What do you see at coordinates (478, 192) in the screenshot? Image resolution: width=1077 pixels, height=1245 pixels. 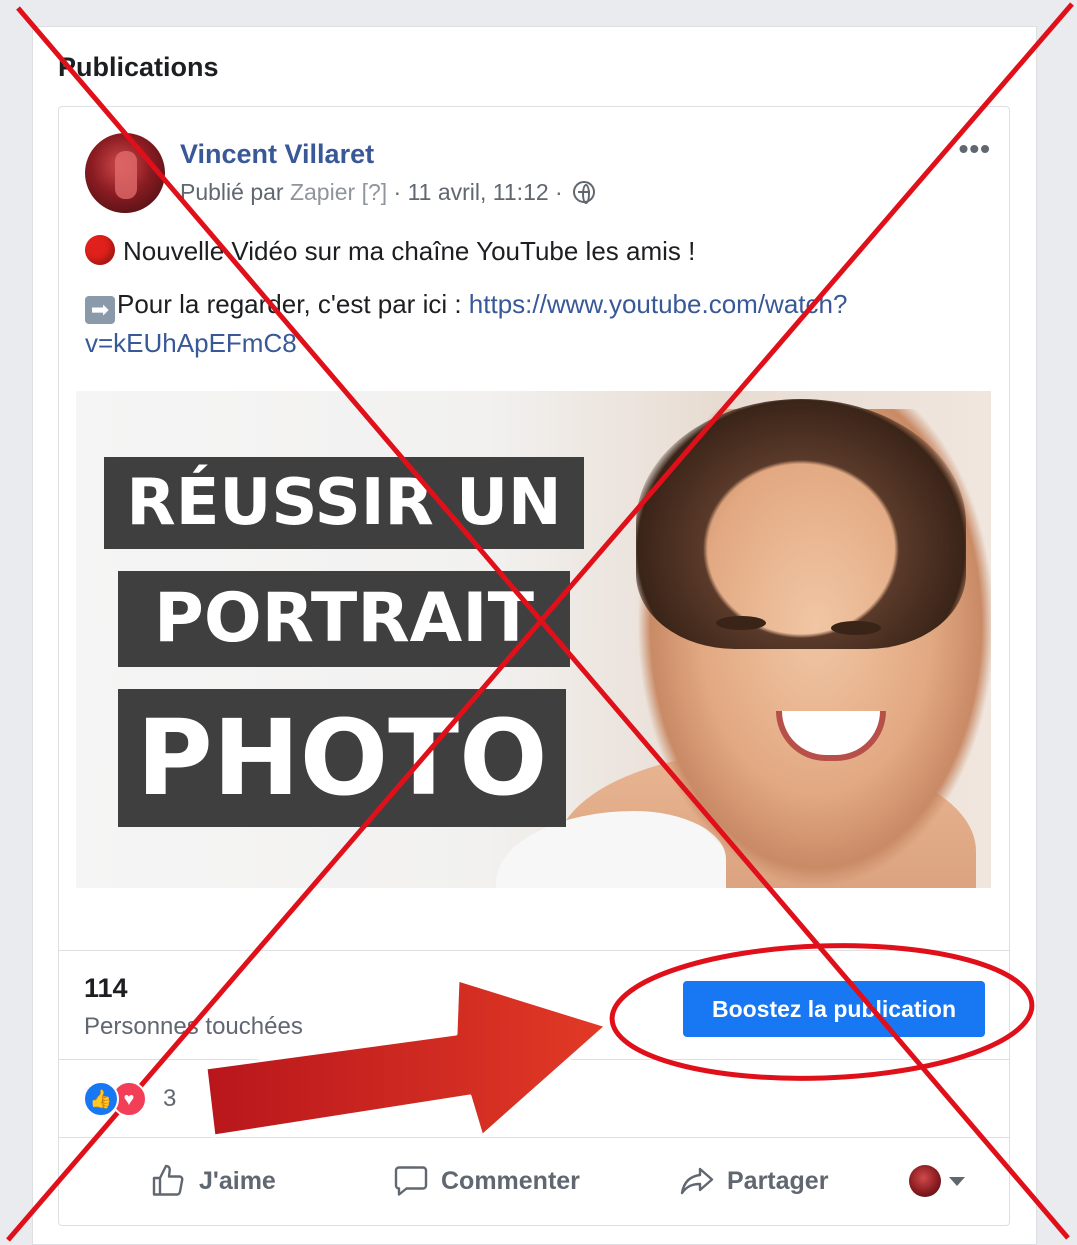 I see `post-date: · 11 avril, 11:12 ·` at bounding box center [478, 192].